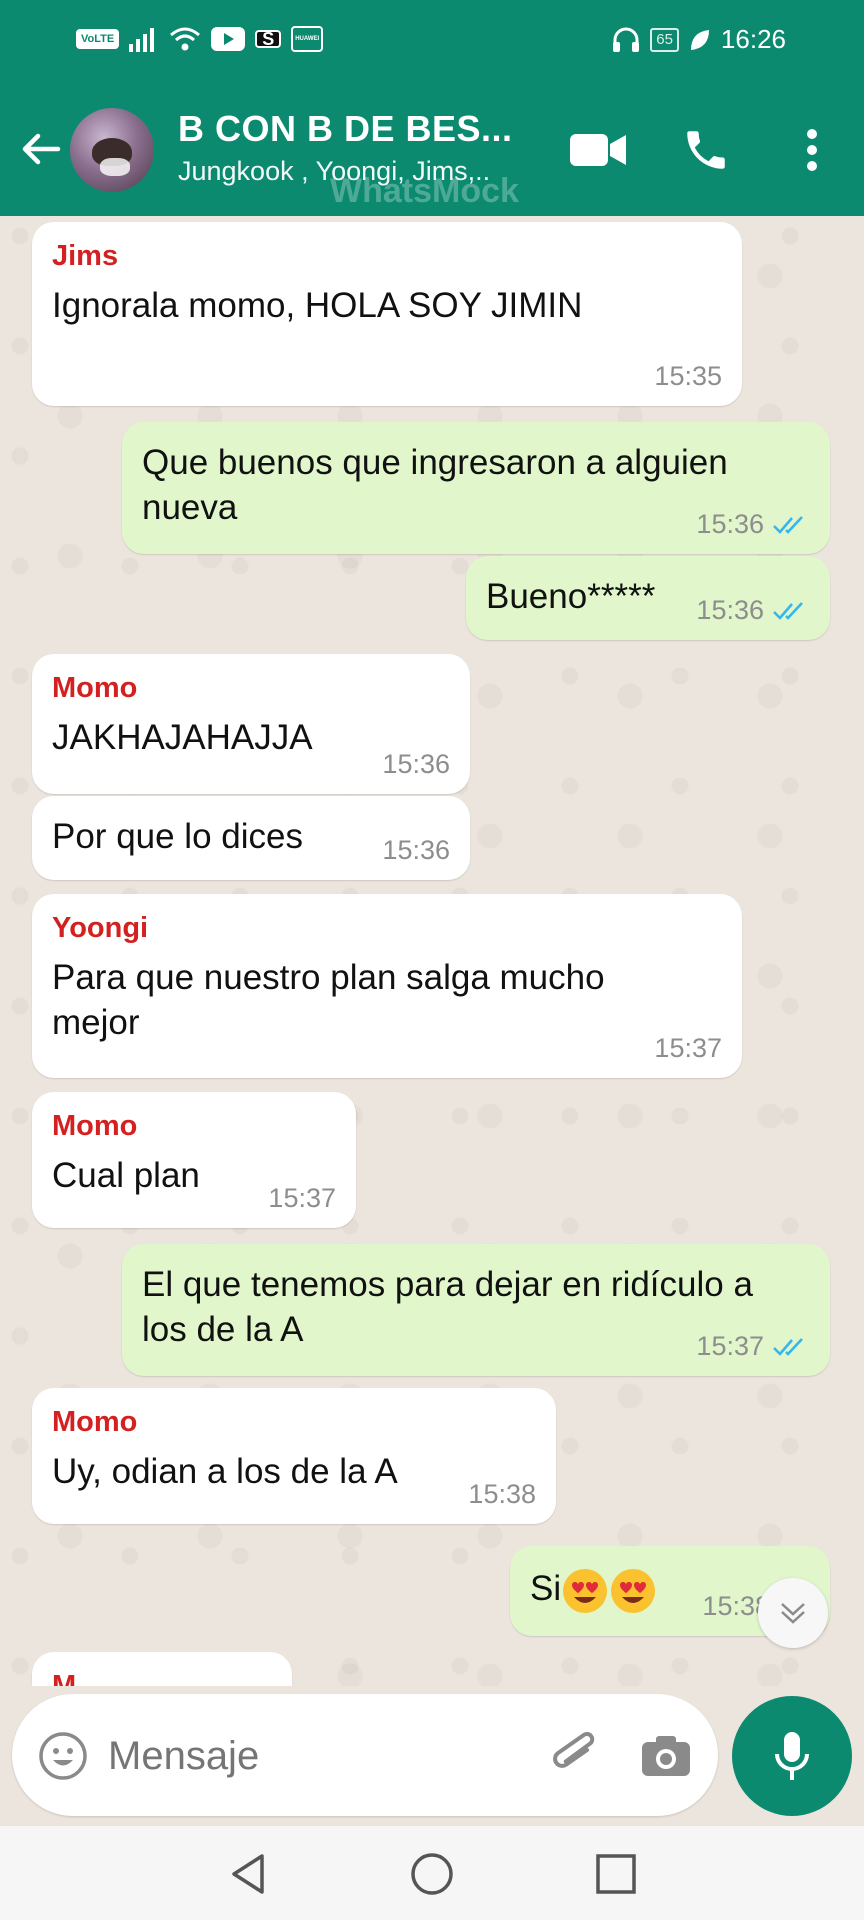 The image size is (864, 1920). Describe the element at coordinates (112, 150) in the screenshot. I see `group-avatar` at that location.